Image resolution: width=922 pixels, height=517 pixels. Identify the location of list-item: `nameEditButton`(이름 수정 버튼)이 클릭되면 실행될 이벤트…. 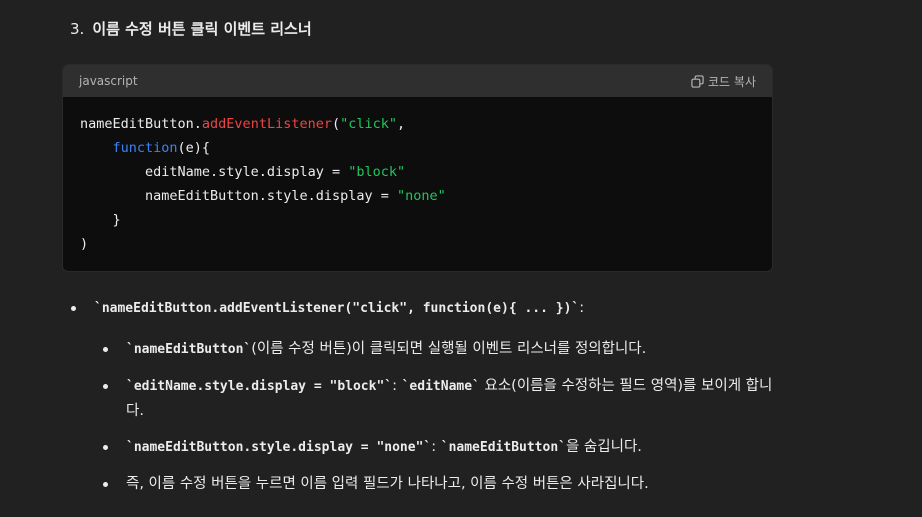
(430, 349).